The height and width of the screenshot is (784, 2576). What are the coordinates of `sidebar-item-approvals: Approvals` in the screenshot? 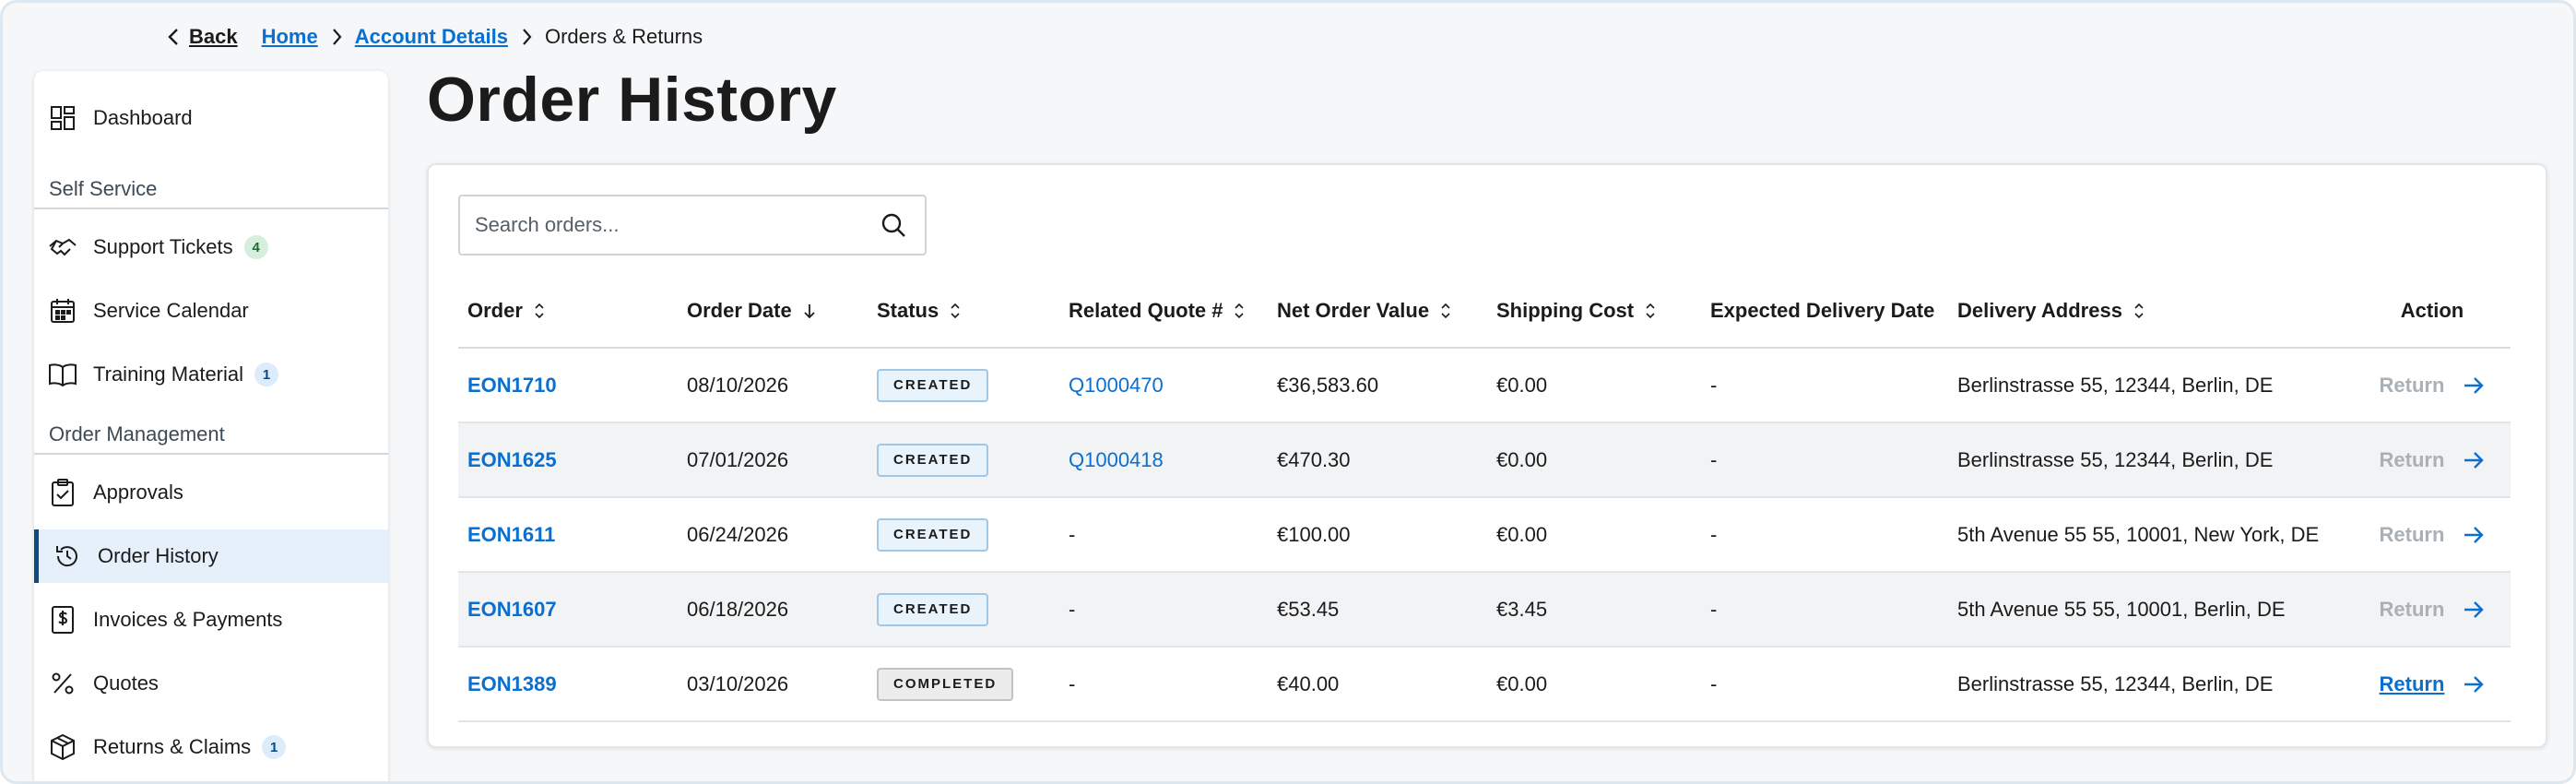 It's located at (211, 492).